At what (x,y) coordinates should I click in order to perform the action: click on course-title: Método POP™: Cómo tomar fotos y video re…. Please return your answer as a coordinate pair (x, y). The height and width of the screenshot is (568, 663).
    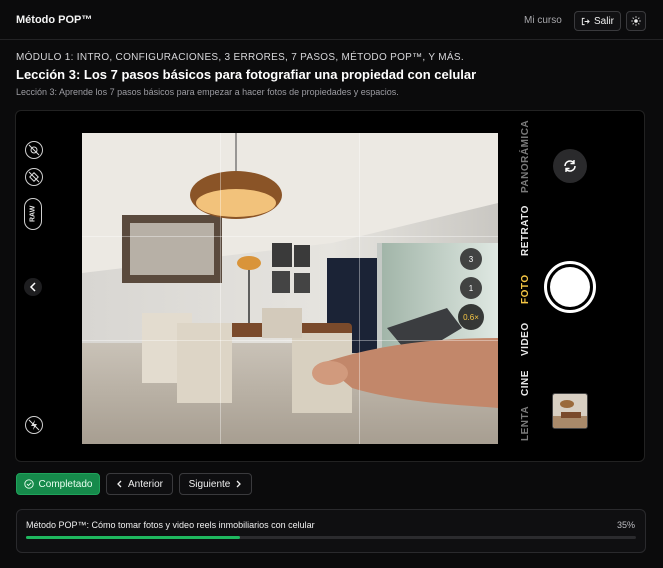
    Looking at the image, I should click on (170, 525).